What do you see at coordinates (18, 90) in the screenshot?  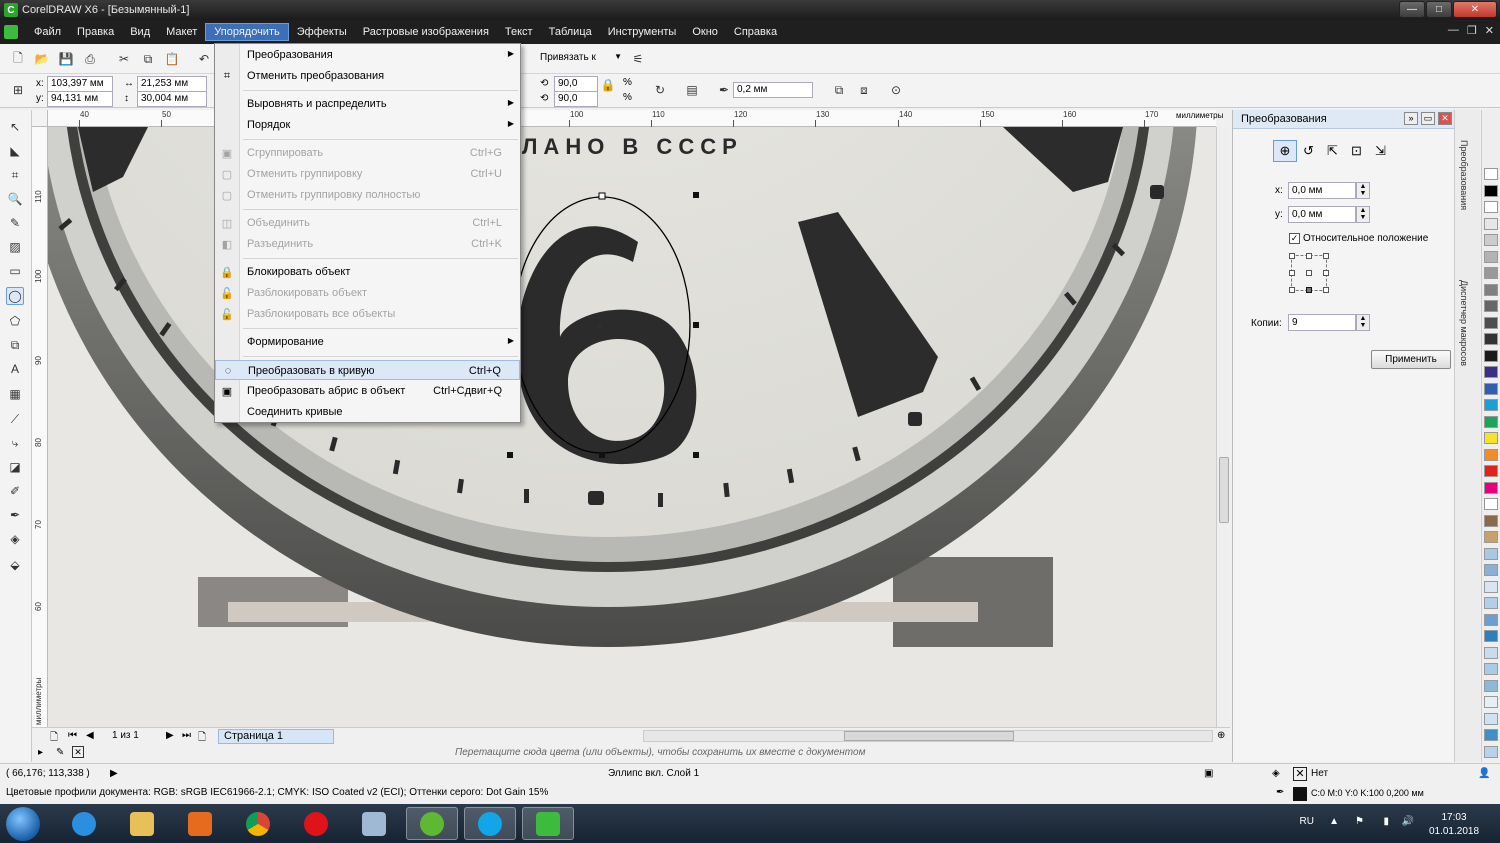 I see `object-origin-icon: ⊞` at bounding box center [18, 90].